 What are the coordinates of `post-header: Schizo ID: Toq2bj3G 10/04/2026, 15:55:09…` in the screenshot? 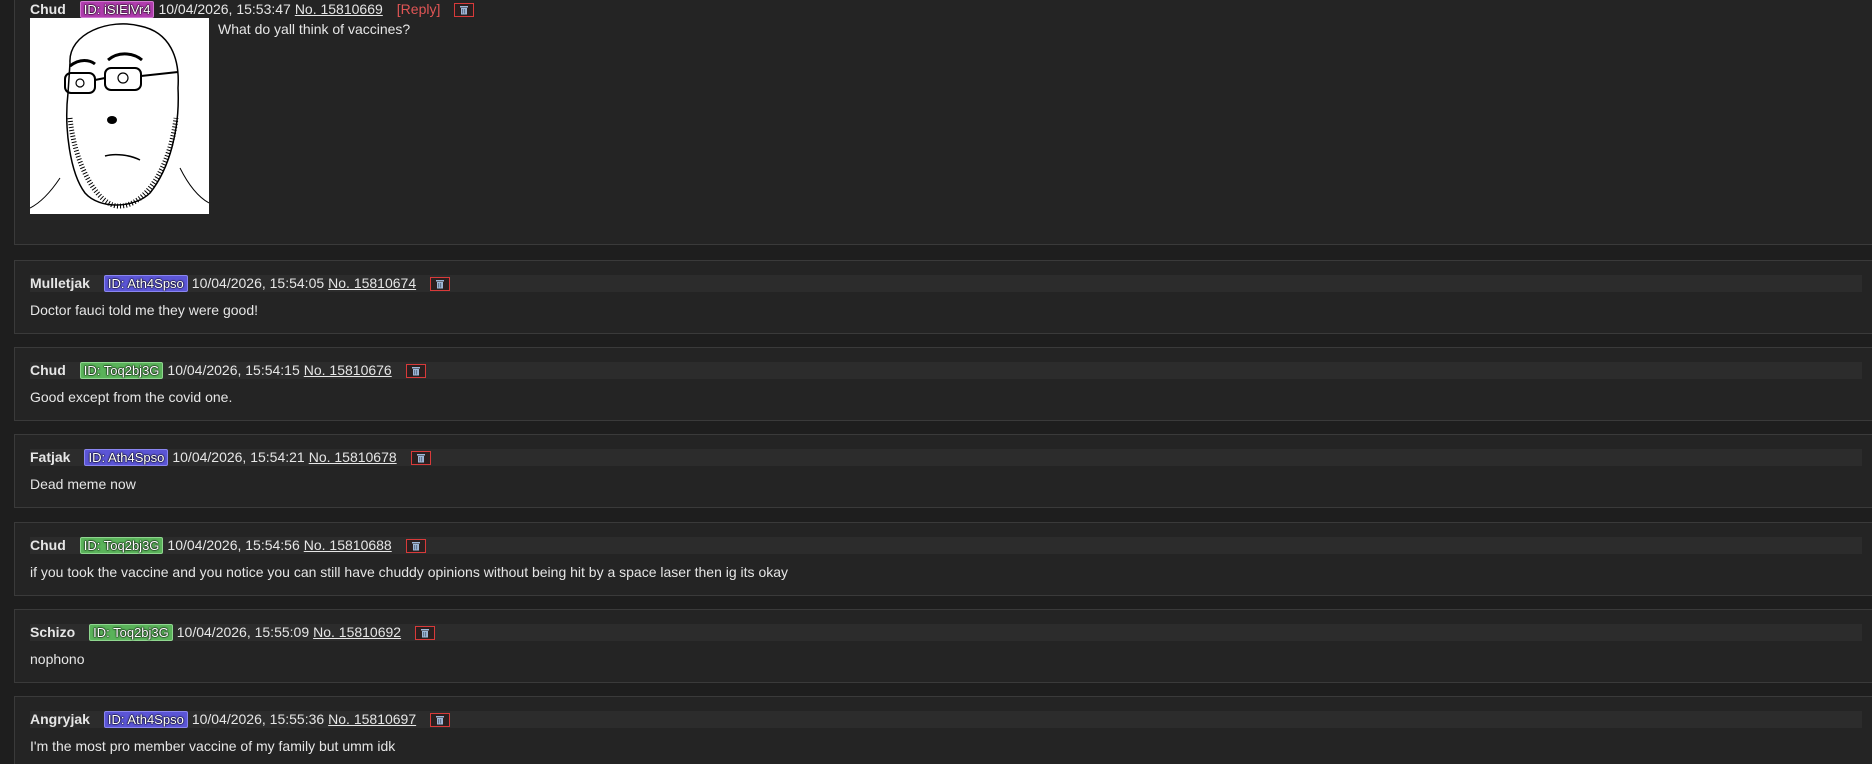 It's located at (233, 632).